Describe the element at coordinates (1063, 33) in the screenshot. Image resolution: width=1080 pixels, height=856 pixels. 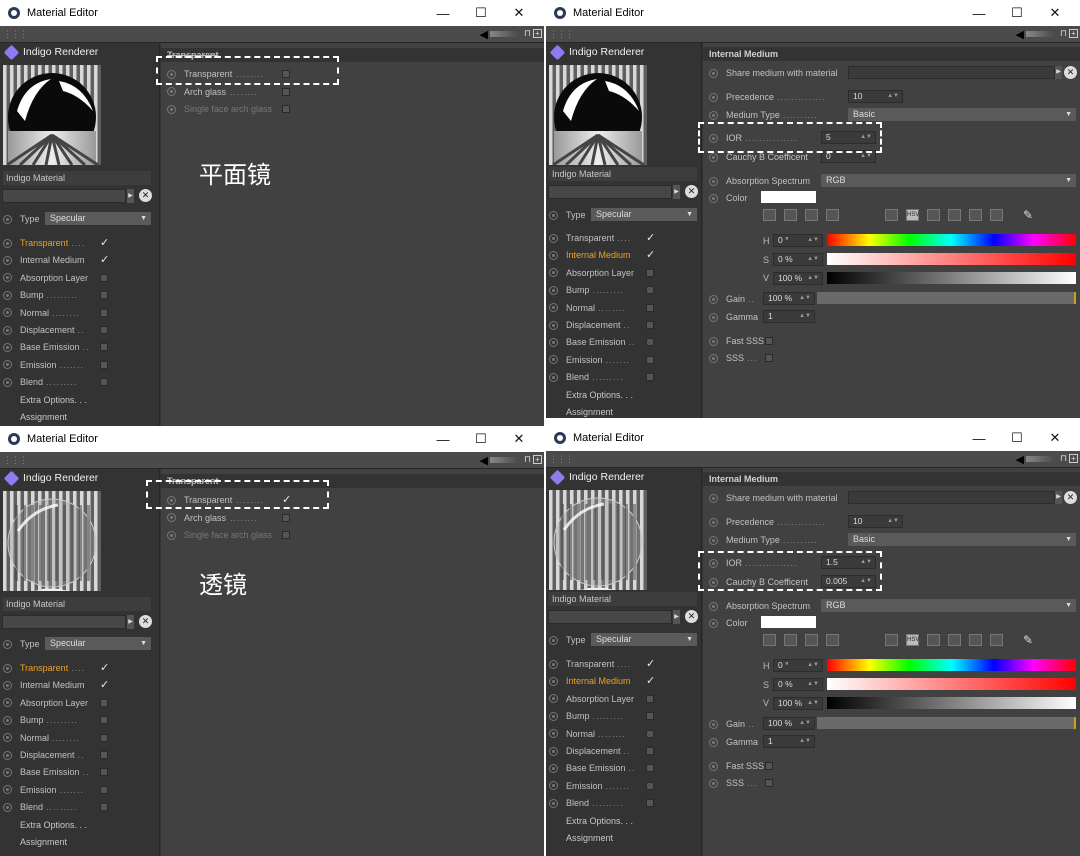
I see `lock-icon: ⊓` at that location.